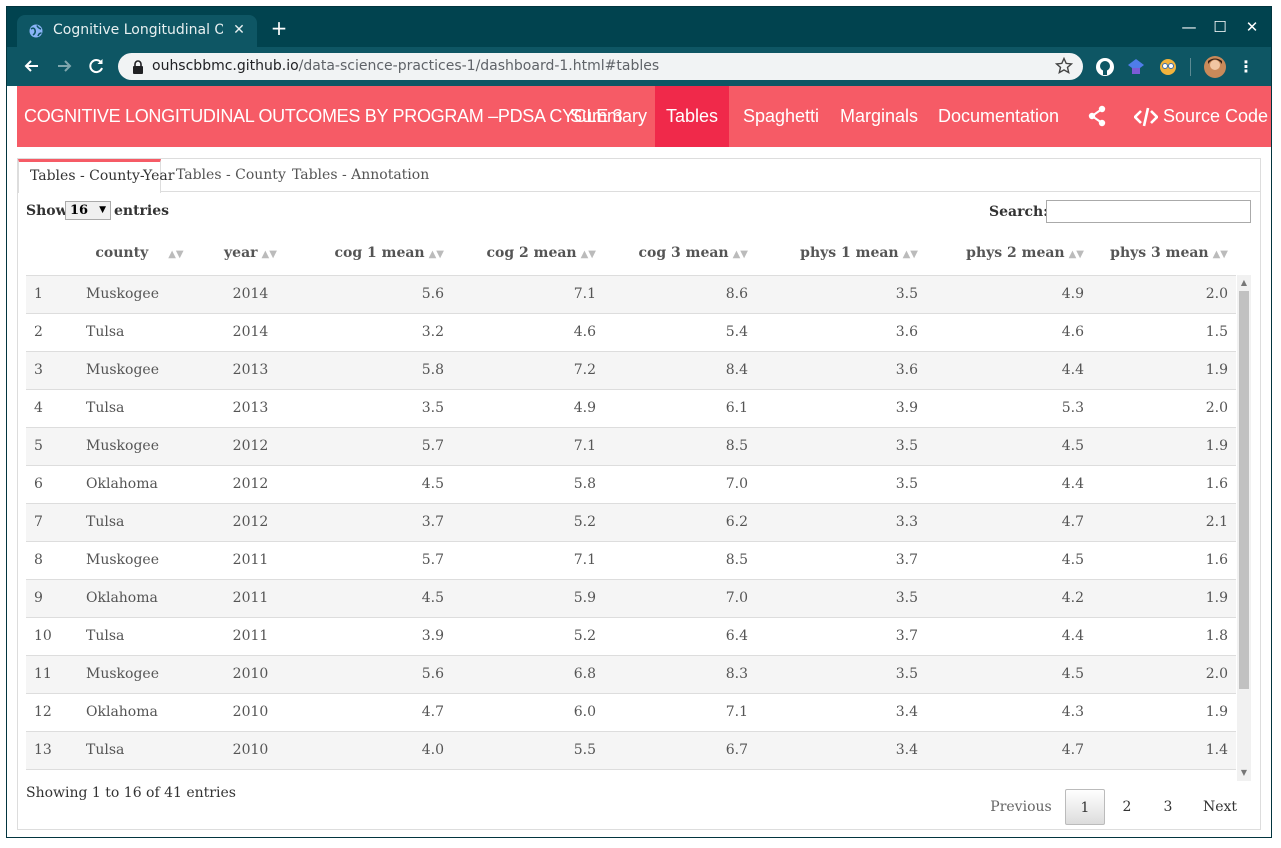  I want to click on pagination-page-3: 3, so click(1168, 807).